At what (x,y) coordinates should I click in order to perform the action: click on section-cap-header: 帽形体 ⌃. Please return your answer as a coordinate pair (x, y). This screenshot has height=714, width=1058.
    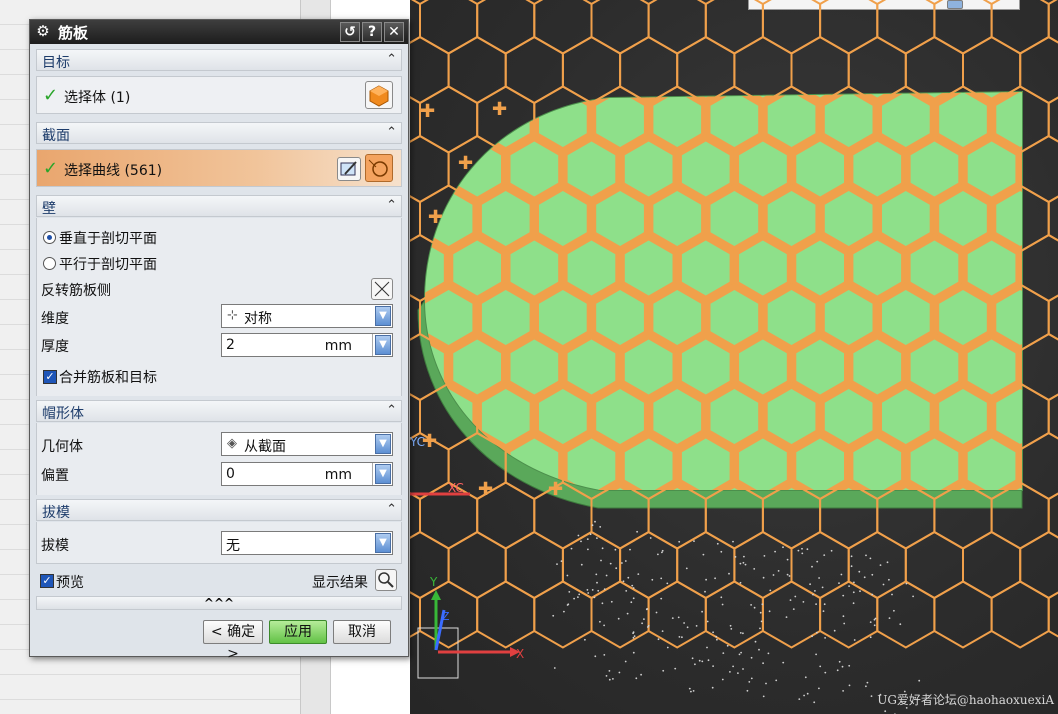
    Looking at the image, I should click on (219, 411).